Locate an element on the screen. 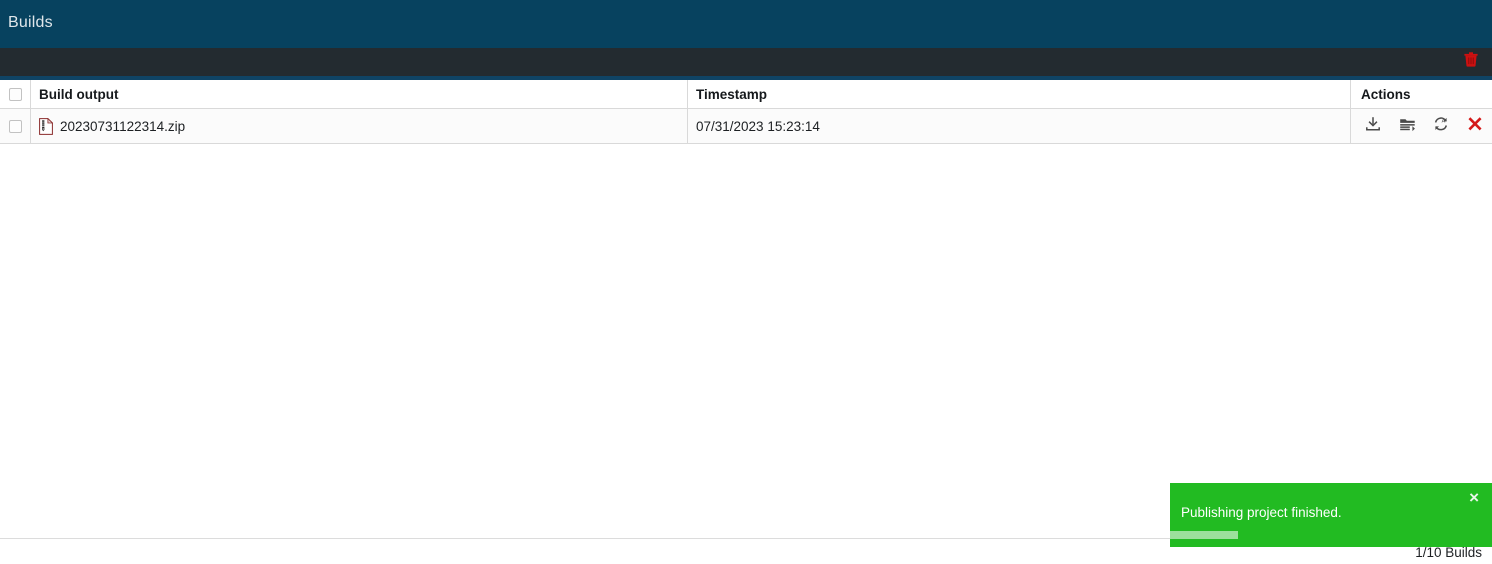  table-row: 20230731122314.zip 07/31/2023 15:23:14 A is located at coordinates (746, 126).